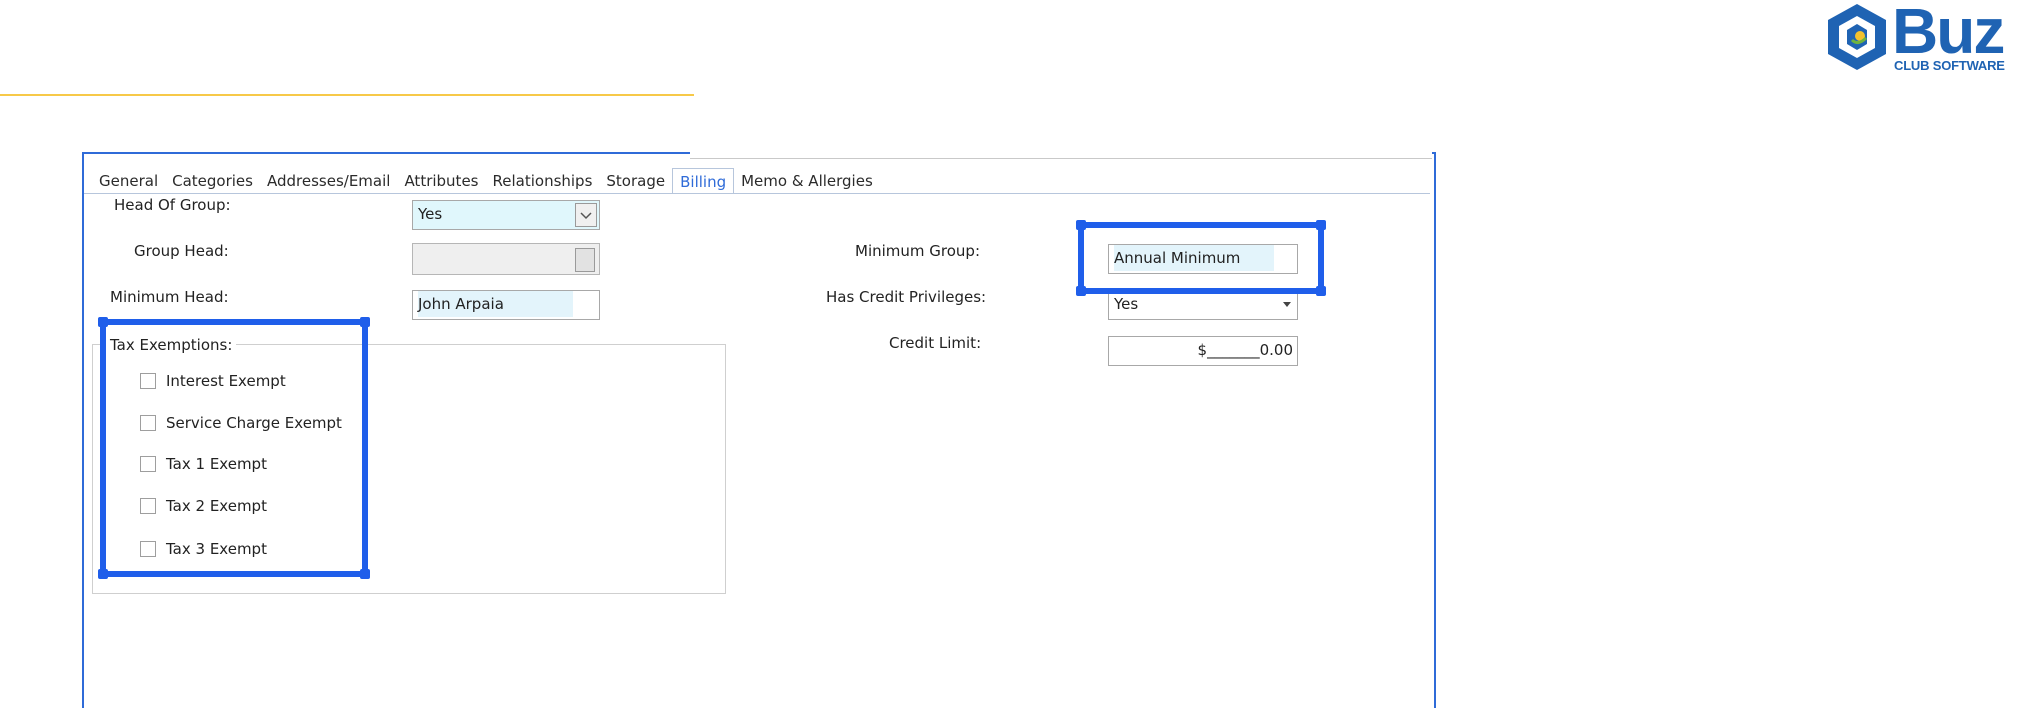 The width and height of the screenshot is (2020, 708). Describe the element at coordinates (234, 448) in the screenshot. I see `tax-exemptions-highlight` at that location.